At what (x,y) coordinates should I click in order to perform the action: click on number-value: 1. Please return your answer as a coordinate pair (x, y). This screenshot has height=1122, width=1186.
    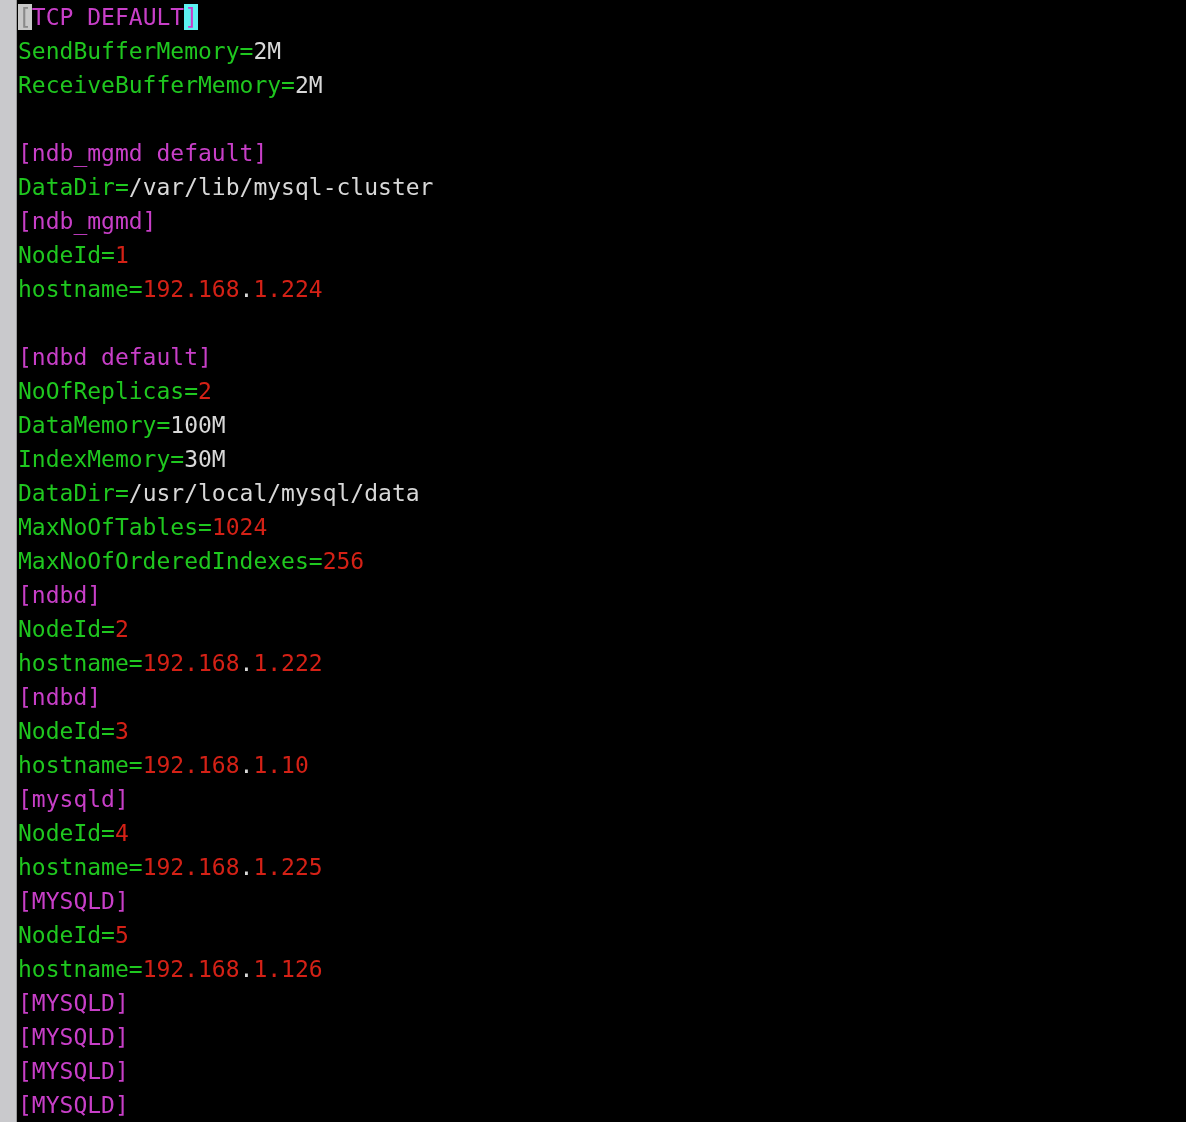
    Looking at the image, I should click on (121, 255).